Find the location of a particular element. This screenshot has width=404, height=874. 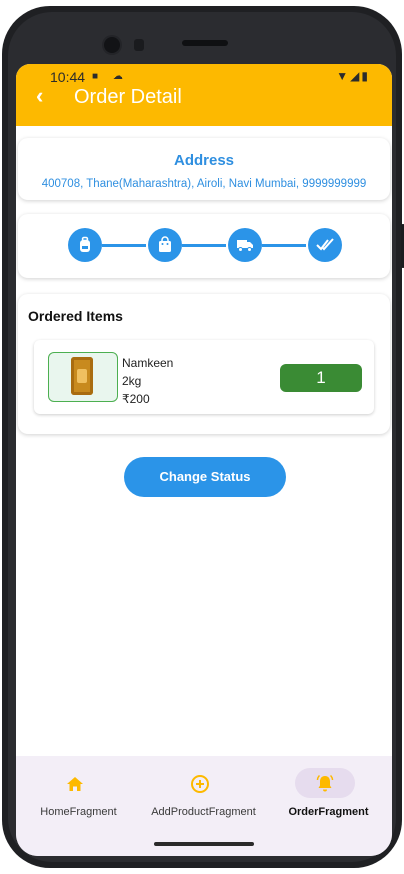

back-arrow-icon: ‹ is located at coordinates (39, 96).